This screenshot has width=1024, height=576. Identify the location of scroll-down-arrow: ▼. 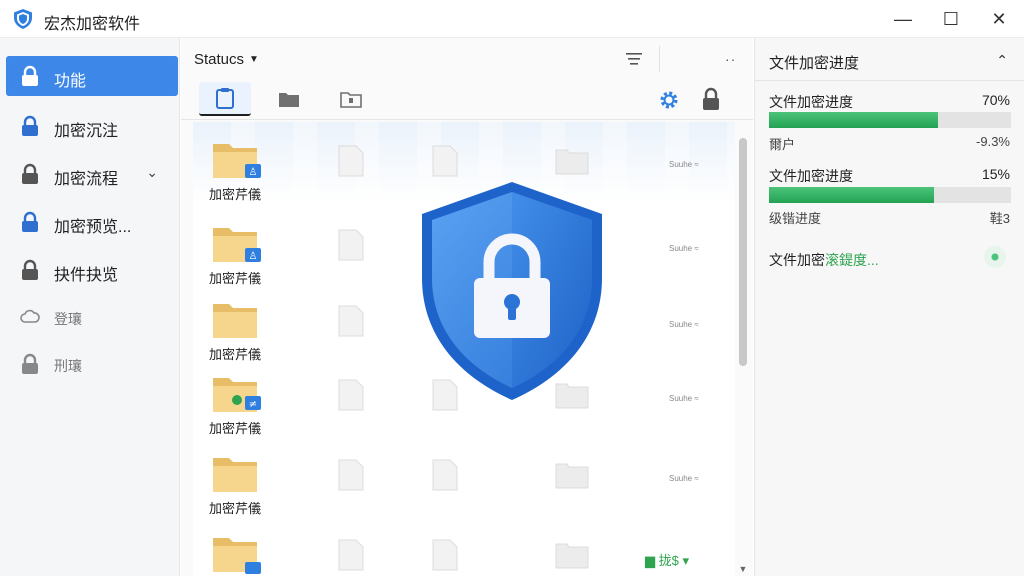
(743, 570).